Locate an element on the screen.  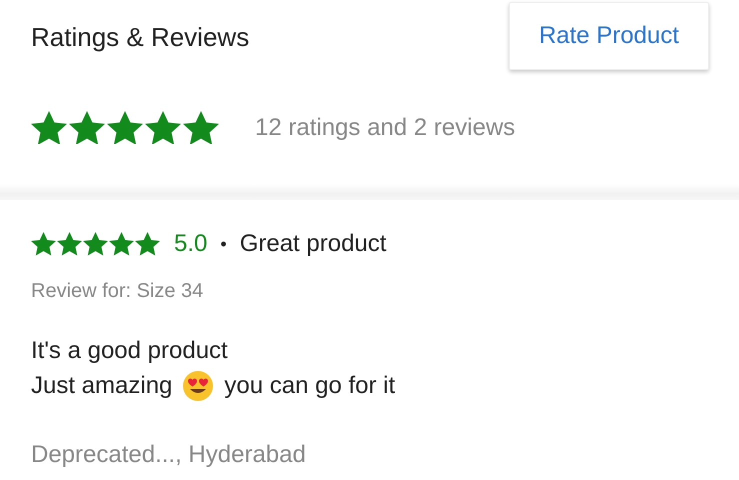
rate-product-button: Rate Product is located at coordinates (609, 36).